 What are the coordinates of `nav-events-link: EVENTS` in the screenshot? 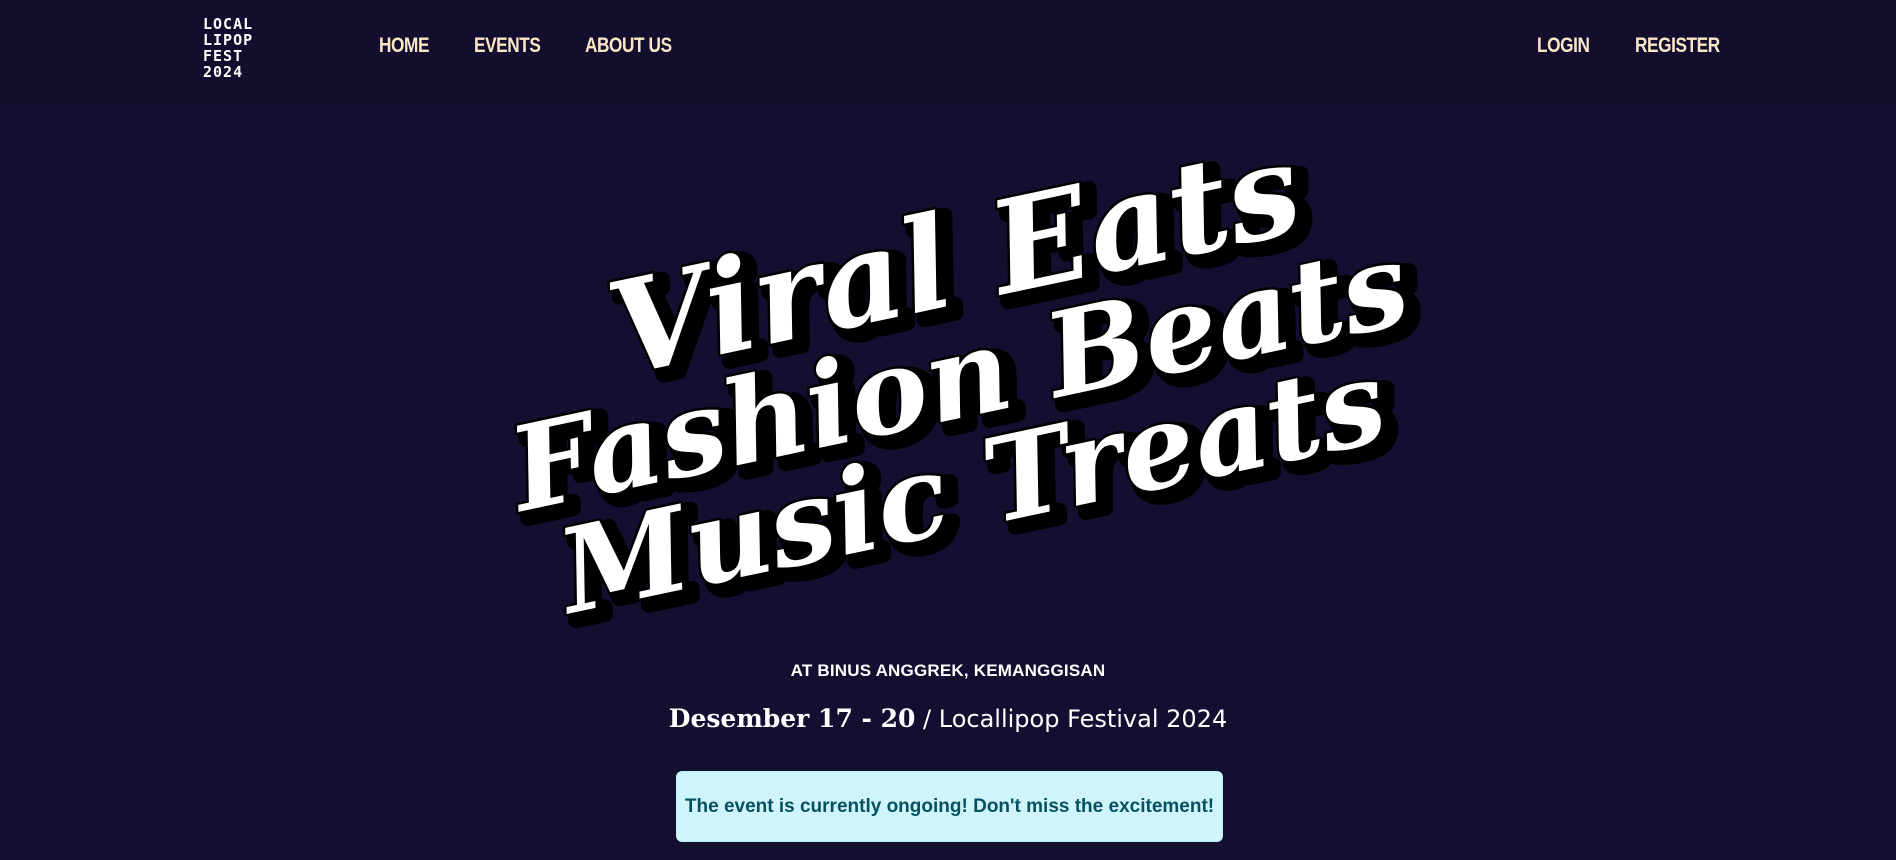 It's located at (507, 46).